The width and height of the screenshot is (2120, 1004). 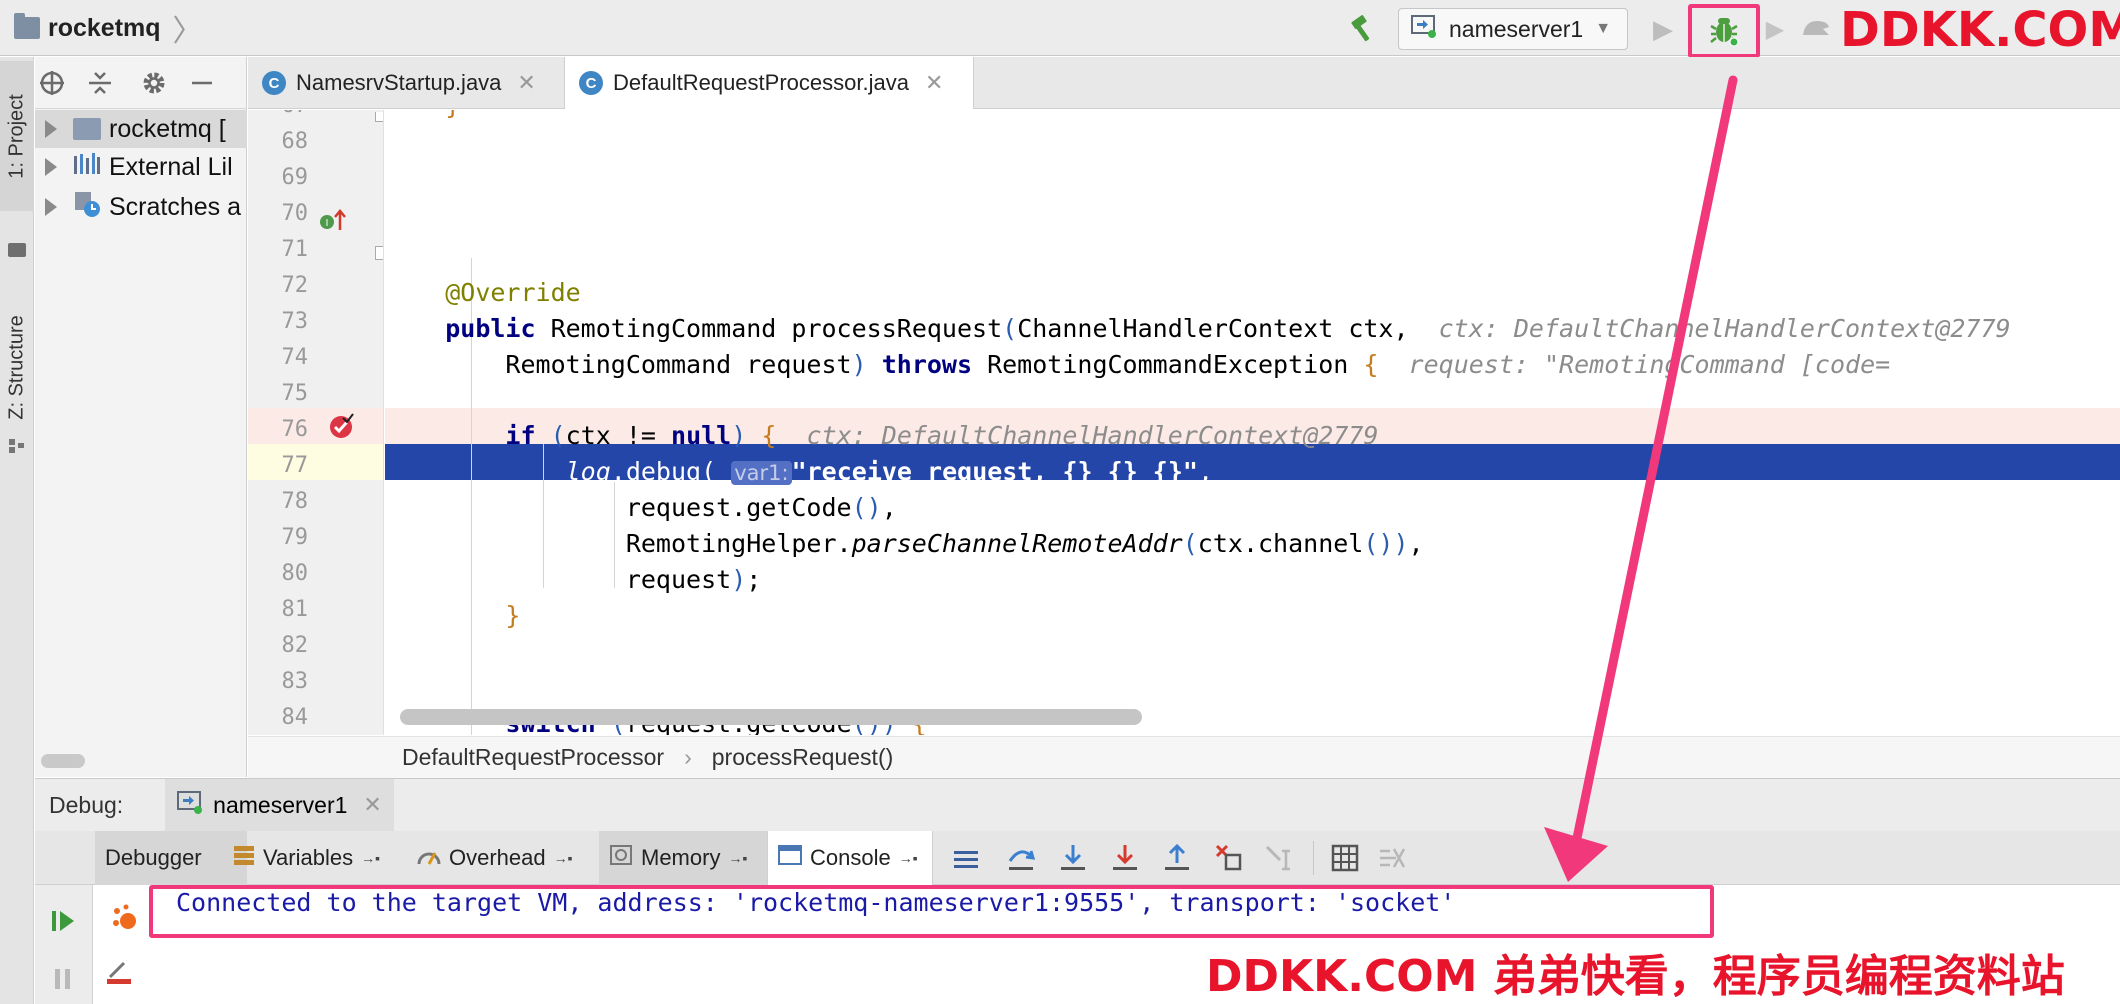 I want to click on tab-memory: Memory →▪, so click(x=689, y=858).